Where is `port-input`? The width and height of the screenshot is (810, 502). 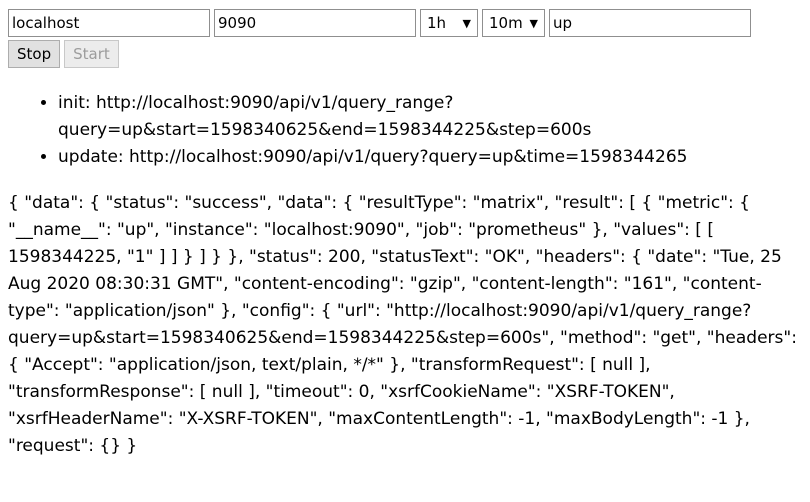
port-input is located at coordinates (315, 23).